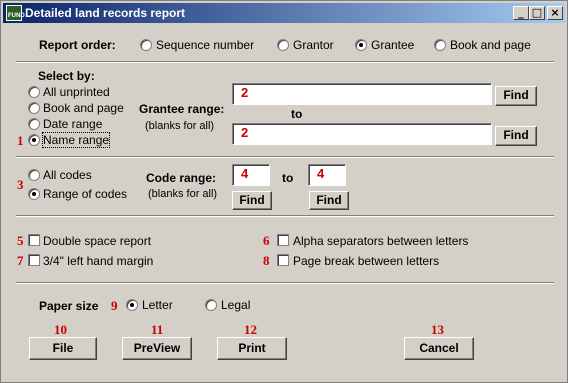  What do you see at coordinates (34, 124) in the screenshot?
I see `radio-date-range` at bounding box center [34, 124].